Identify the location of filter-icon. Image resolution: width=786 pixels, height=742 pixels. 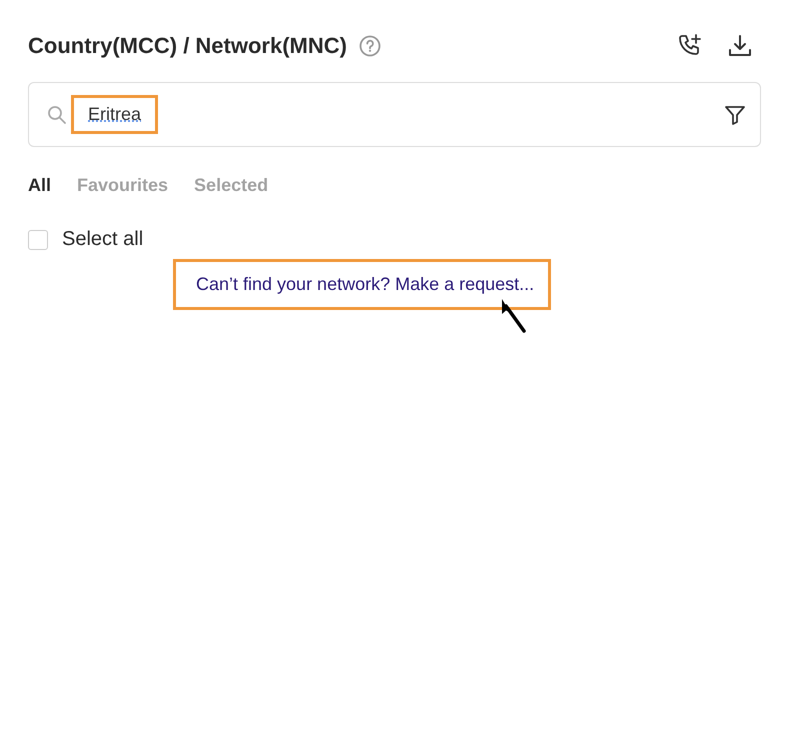
(735, 115).